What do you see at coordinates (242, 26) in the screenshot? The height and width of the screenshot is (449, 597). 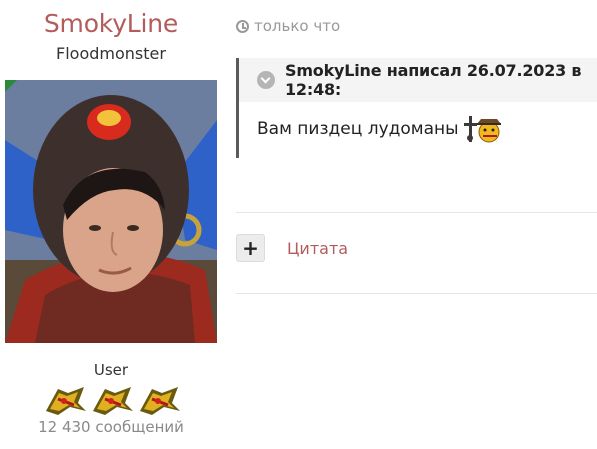 I see `clock-icon` at bounding box center [242, 26].